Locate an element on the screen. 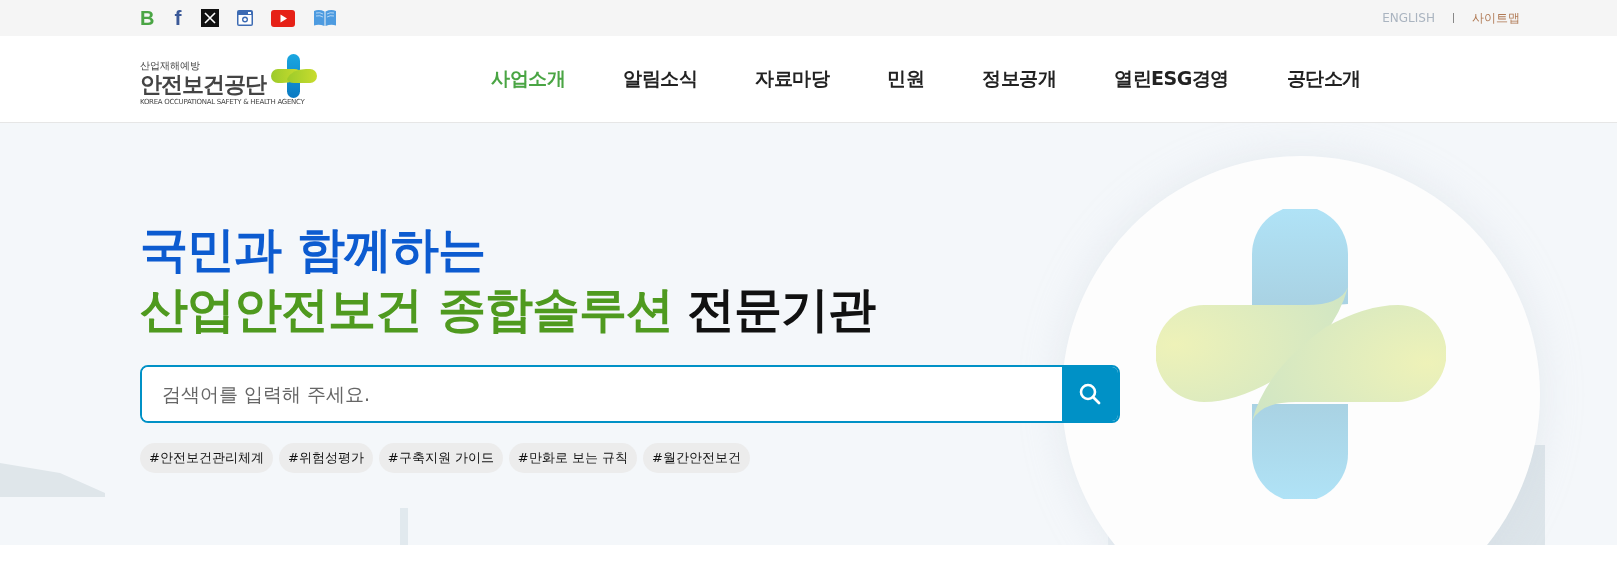 The height and width of the screenshot is (568, 1617). logo-tagline: 산업재해예방 is located at coordinates (170, 65).